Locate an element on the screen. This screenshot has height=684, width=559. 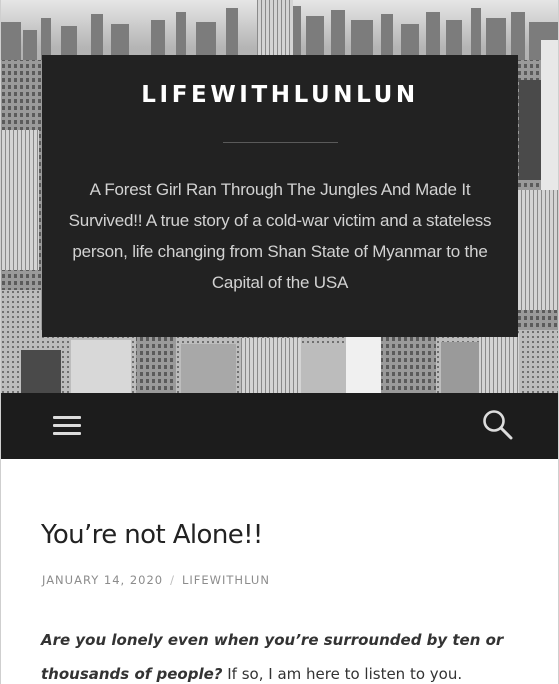
post-author: LIFEWITHLUN is located at coordinates (226, 580).